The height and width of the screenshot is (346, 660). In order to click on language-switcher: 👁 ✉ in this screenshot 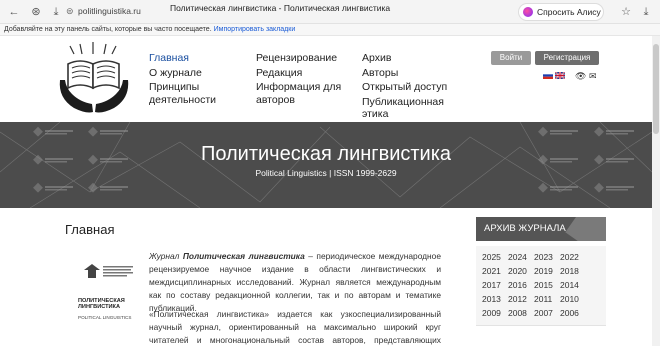, I will do `click(572, 76)`.